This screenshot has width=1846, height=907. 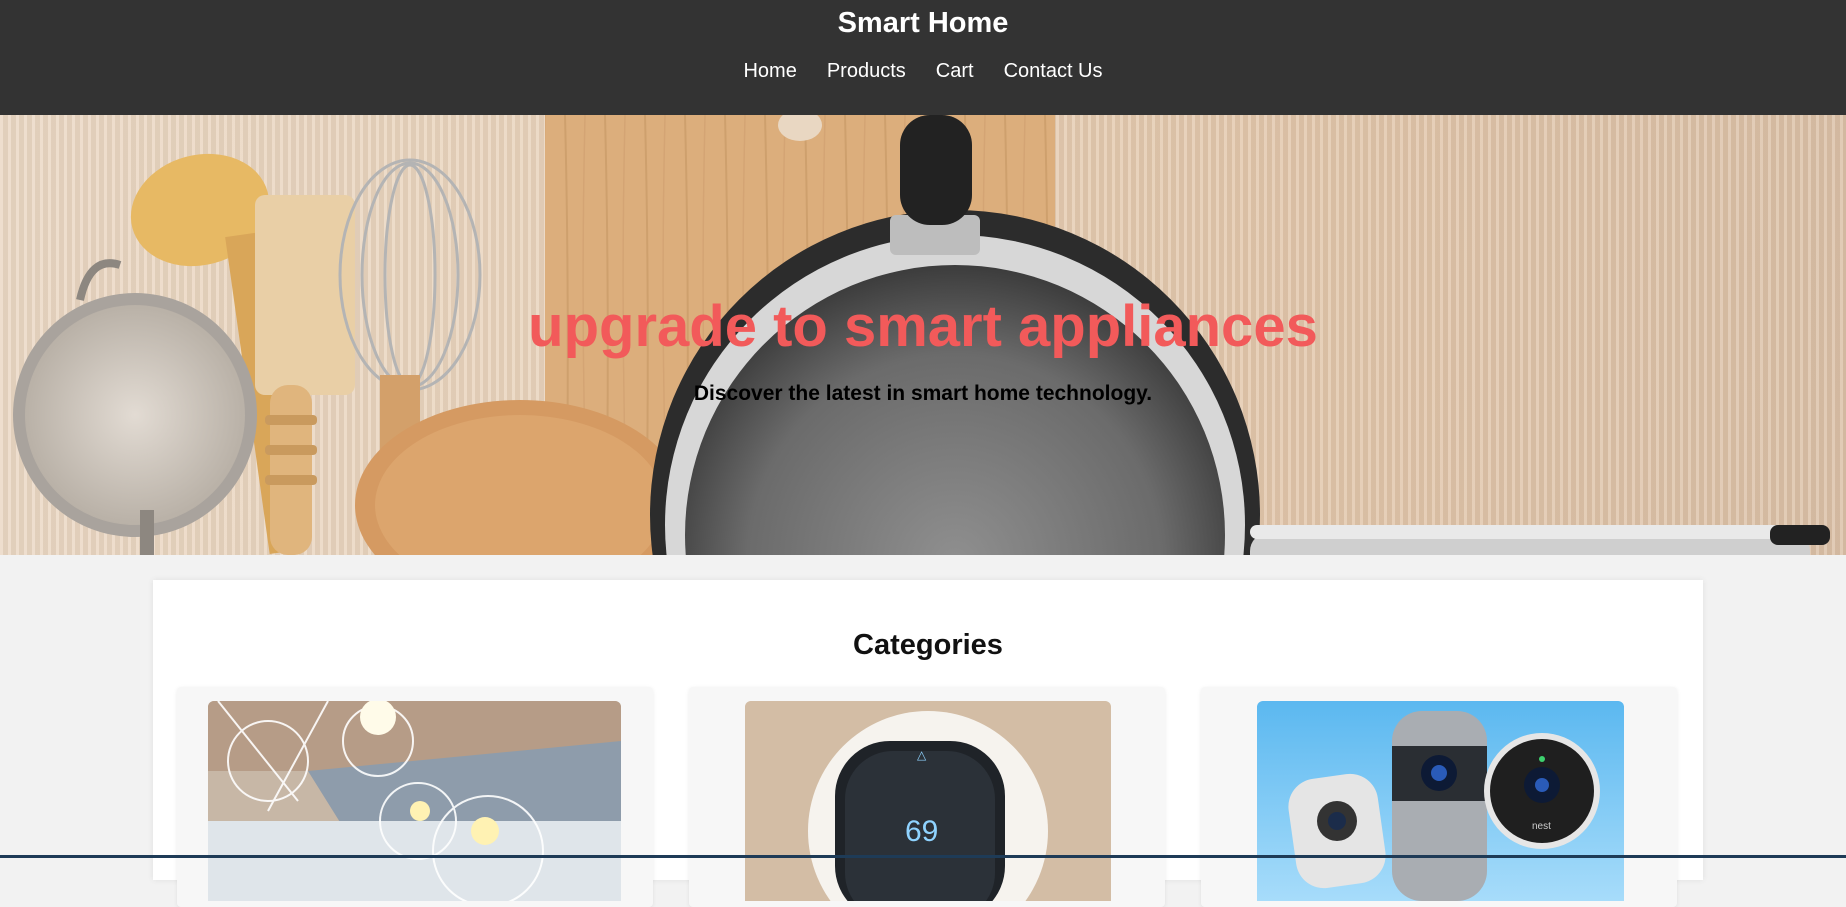 What do you see at coordinates (1053, 71) in the screenshot?
I see `nav-contact-link: Contact Us` at bounding box center [1053, 71].